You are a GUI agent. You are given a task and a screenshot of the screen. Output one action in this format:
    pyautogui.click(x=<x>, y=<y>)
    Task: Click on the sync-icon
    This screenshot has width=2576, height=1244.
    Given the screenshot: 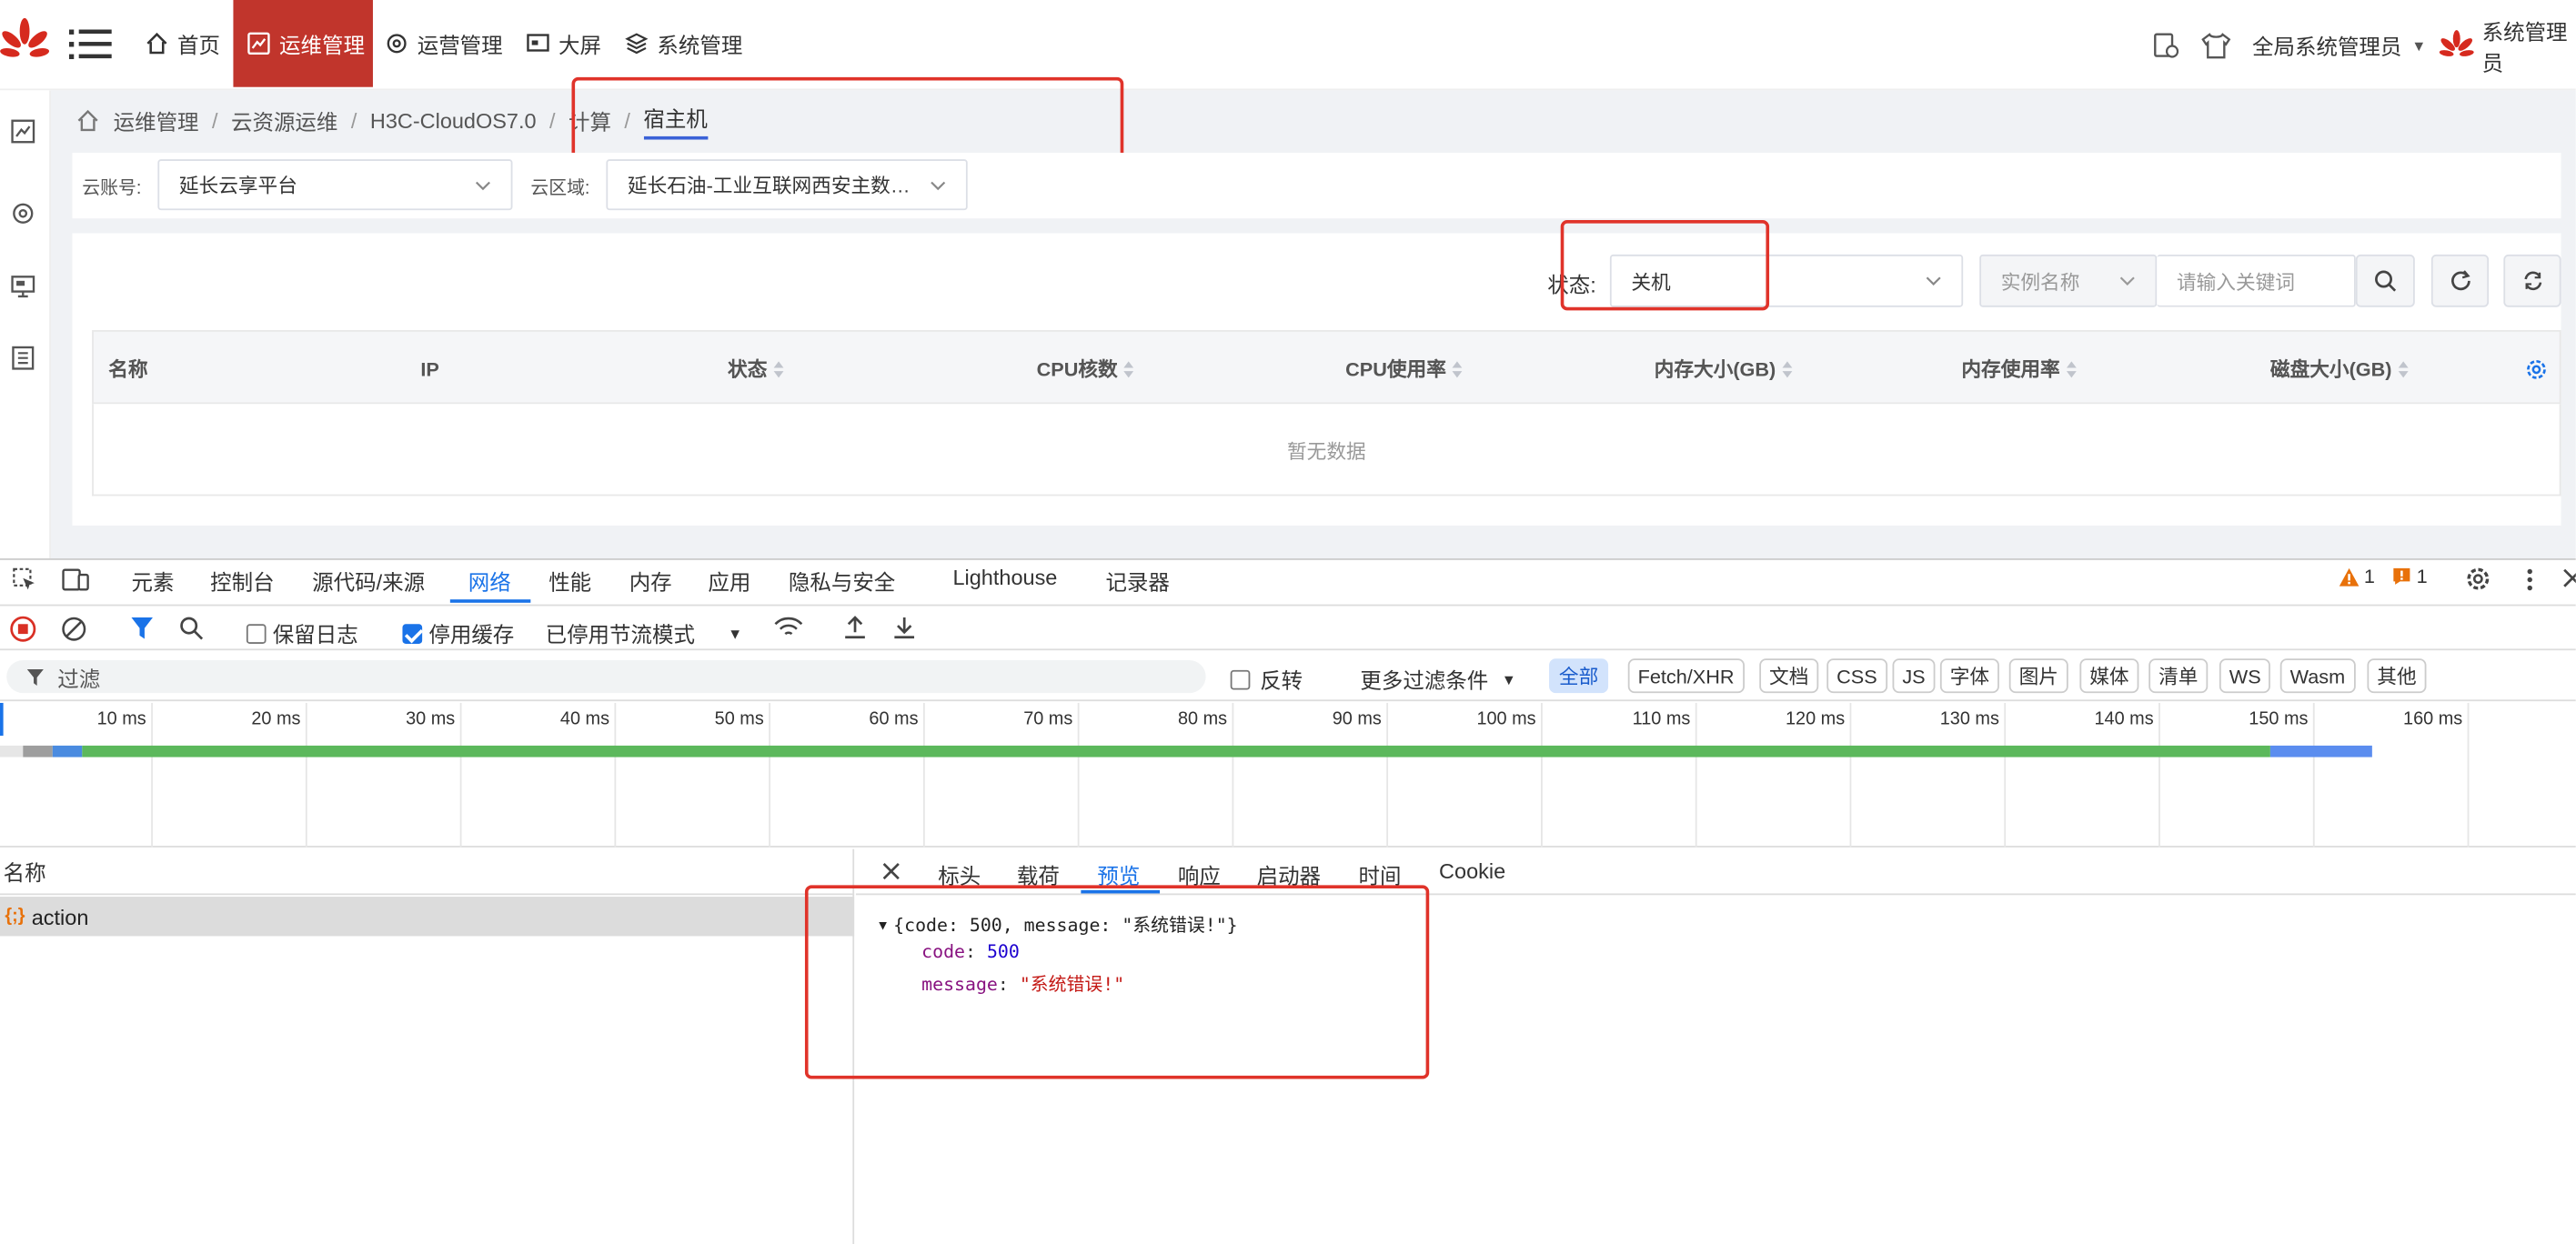 What is the action you would take?
    pyautogui.click(x=2532, y=281)
    